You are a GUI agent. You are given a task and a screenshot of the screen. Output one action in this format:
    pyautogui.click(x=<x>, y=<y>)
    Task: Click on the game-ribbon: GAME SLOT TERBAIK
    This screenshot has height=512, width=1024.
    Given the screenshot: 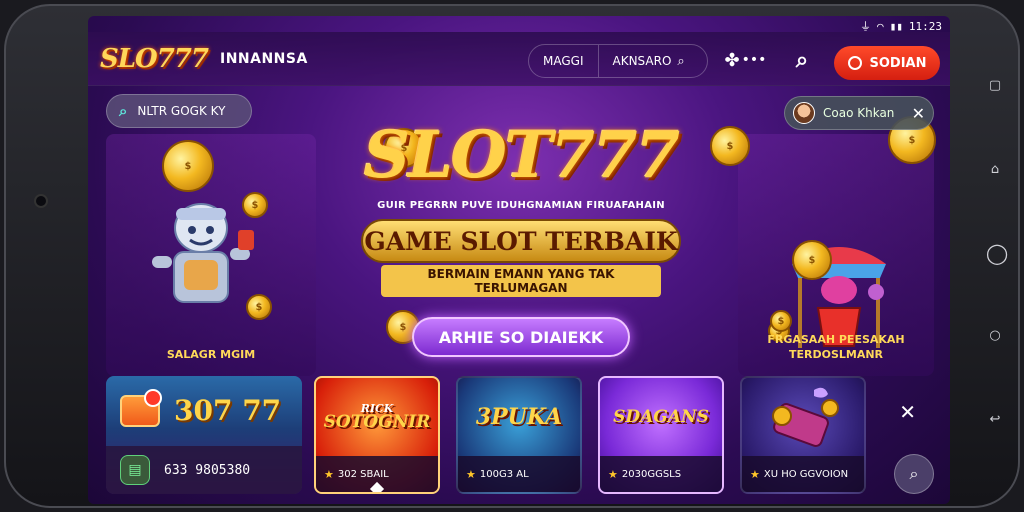 What is the action you would take?
    pyautogui.click(x=521, y=241)
    